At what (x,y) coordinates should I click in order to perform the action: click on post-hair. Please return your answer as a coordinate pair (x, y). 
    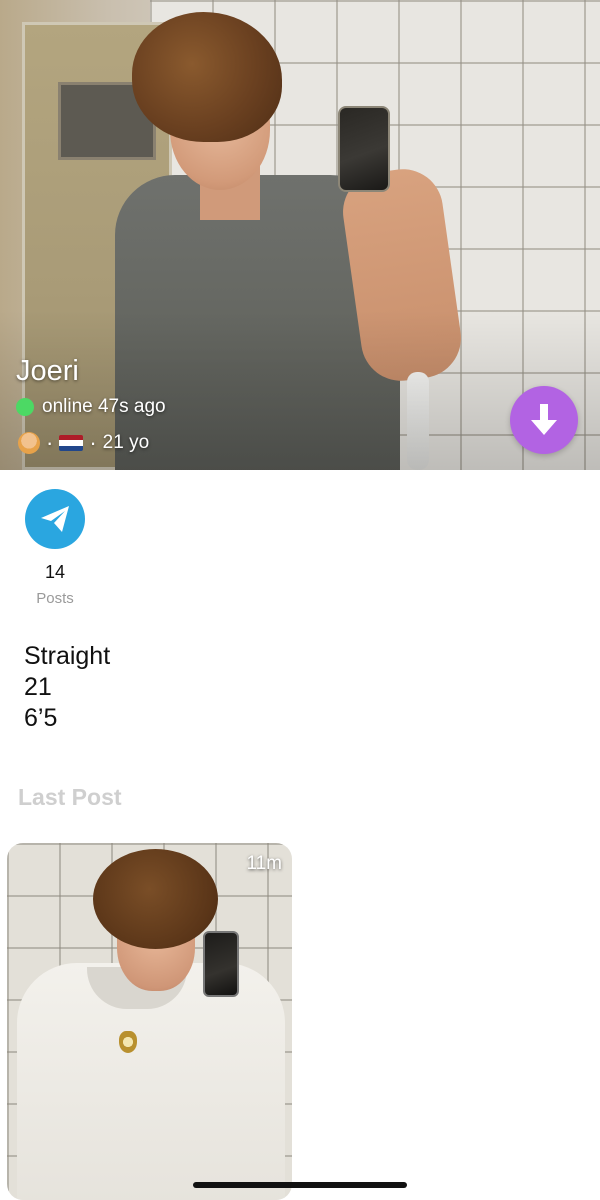
    Looking at the image, I should click on (155, 899).